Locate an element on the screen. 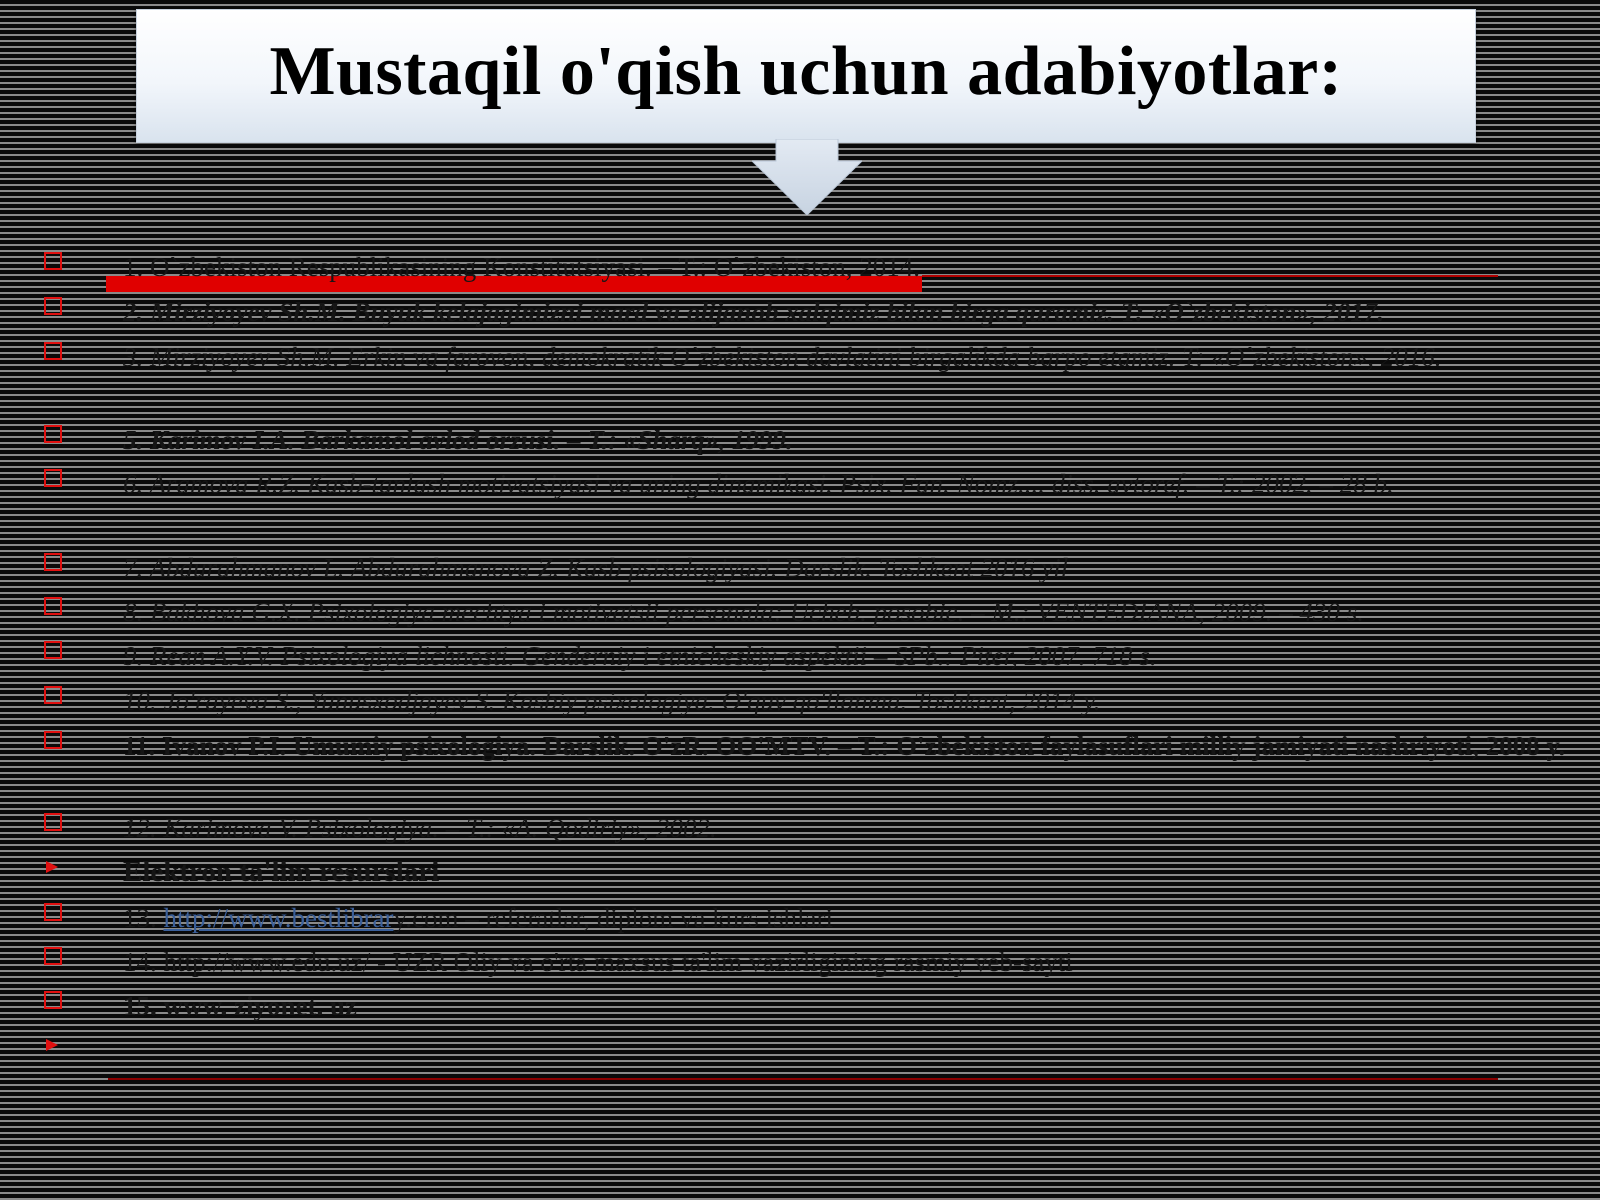 Image resolution: width=1600 pixels, height=1200 pixels. section-heading: Elektron ta'lim resurslari is located at coordinates (281, 872).